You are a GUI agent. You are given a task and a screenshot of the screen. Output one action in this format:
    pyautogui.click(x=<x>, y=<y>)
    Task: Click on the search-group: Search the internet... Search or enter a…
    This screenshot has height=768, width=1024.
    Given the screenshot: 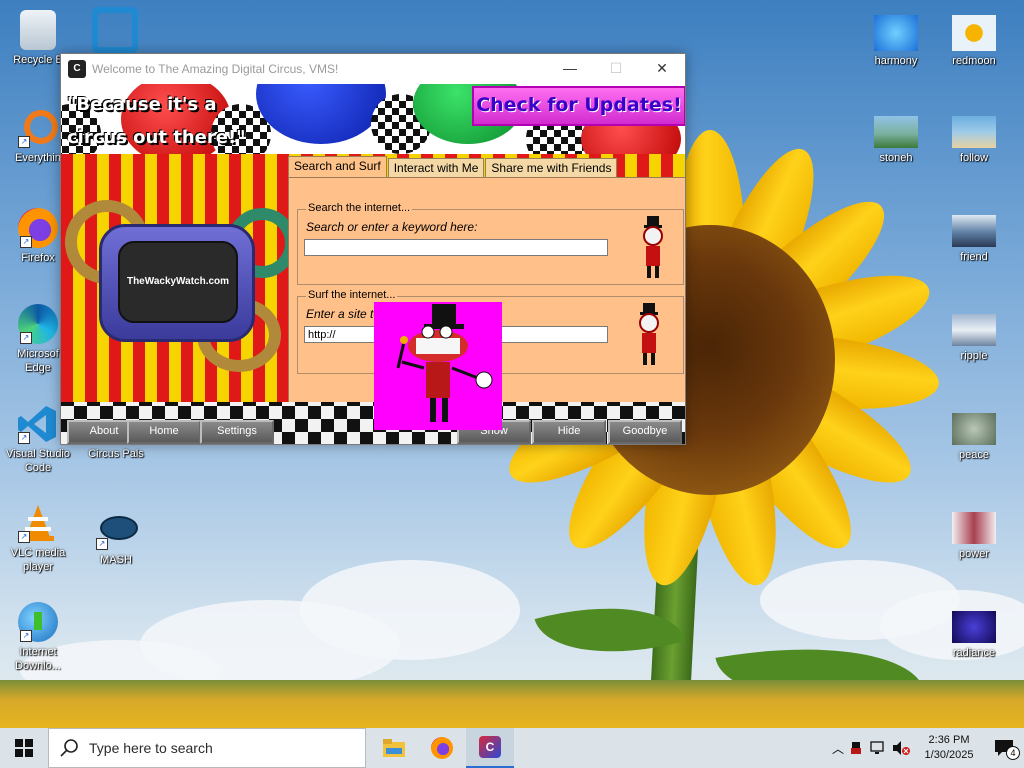 What is the action you would take?
    pyautogui.click(x=490, y=243)
    